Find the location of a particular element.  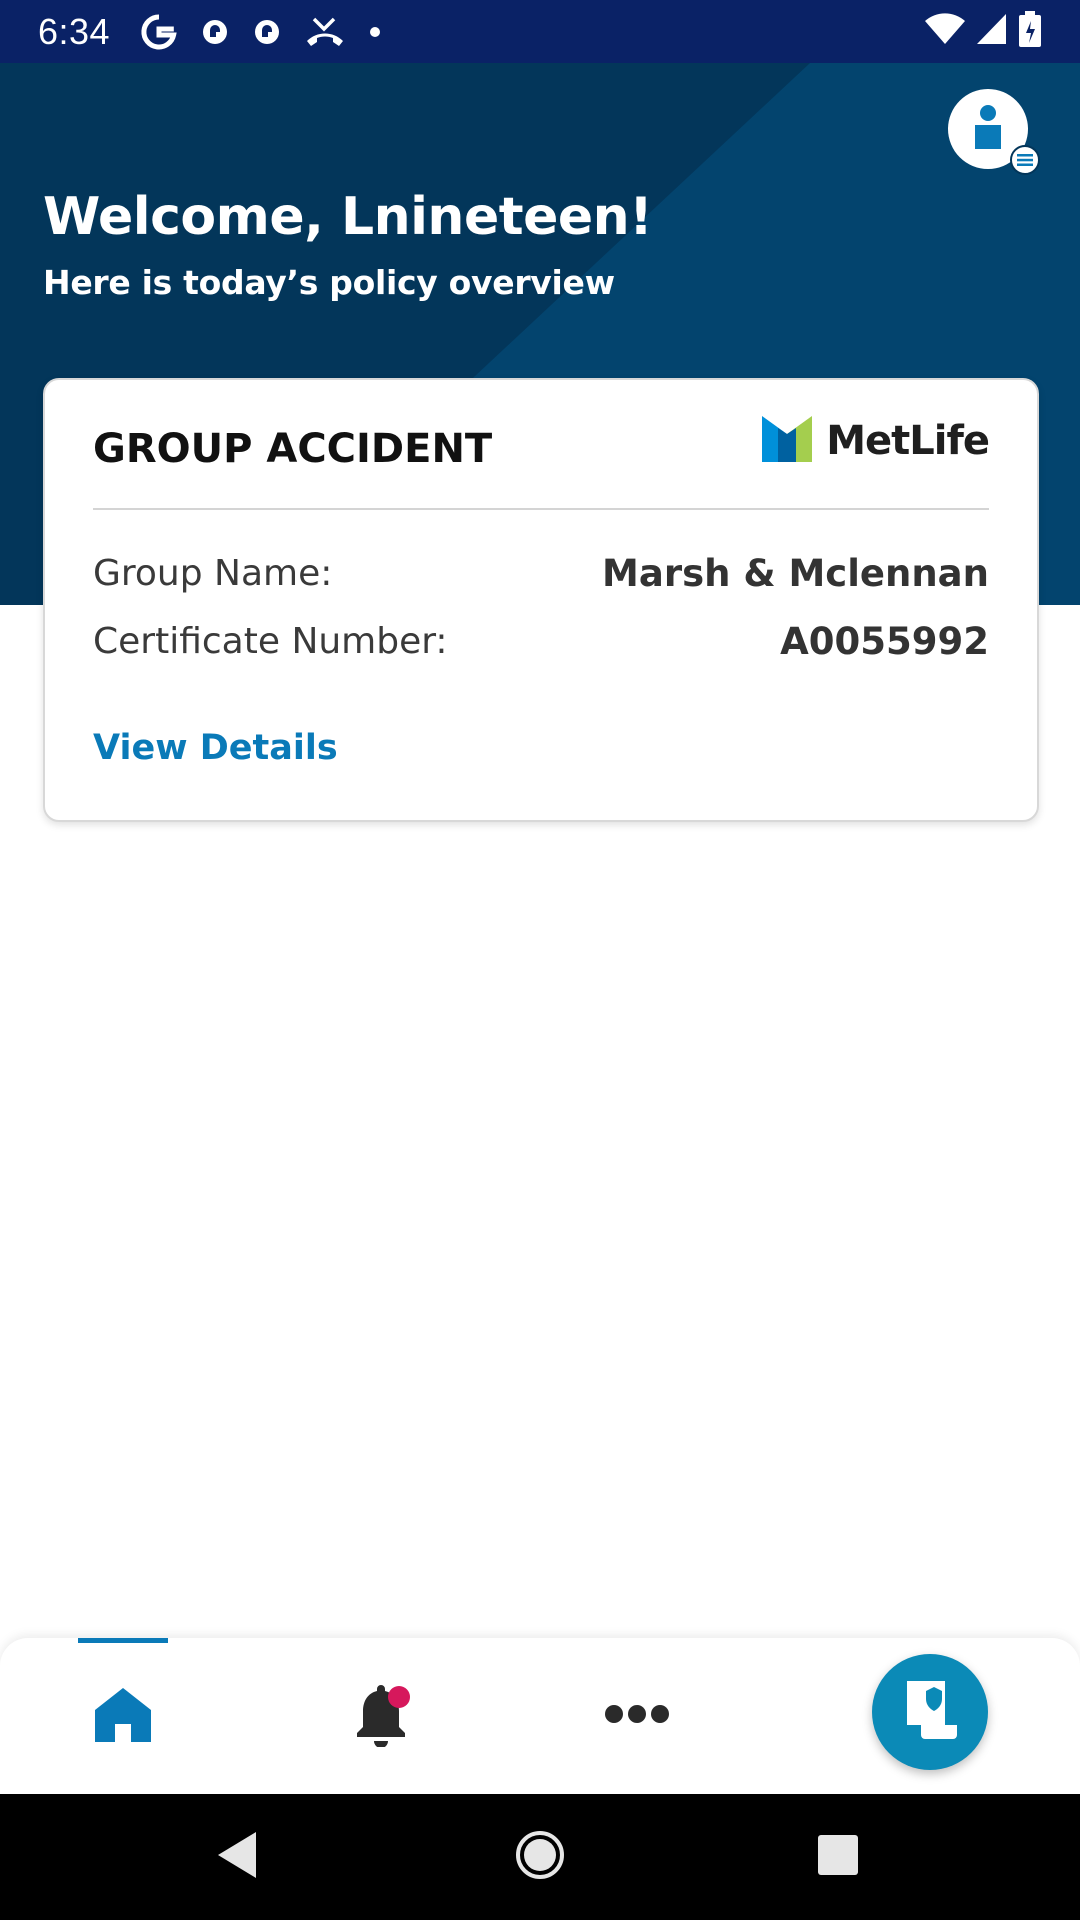

certificate-number-label: Certificate Number: is located at coordinates (270, 641).